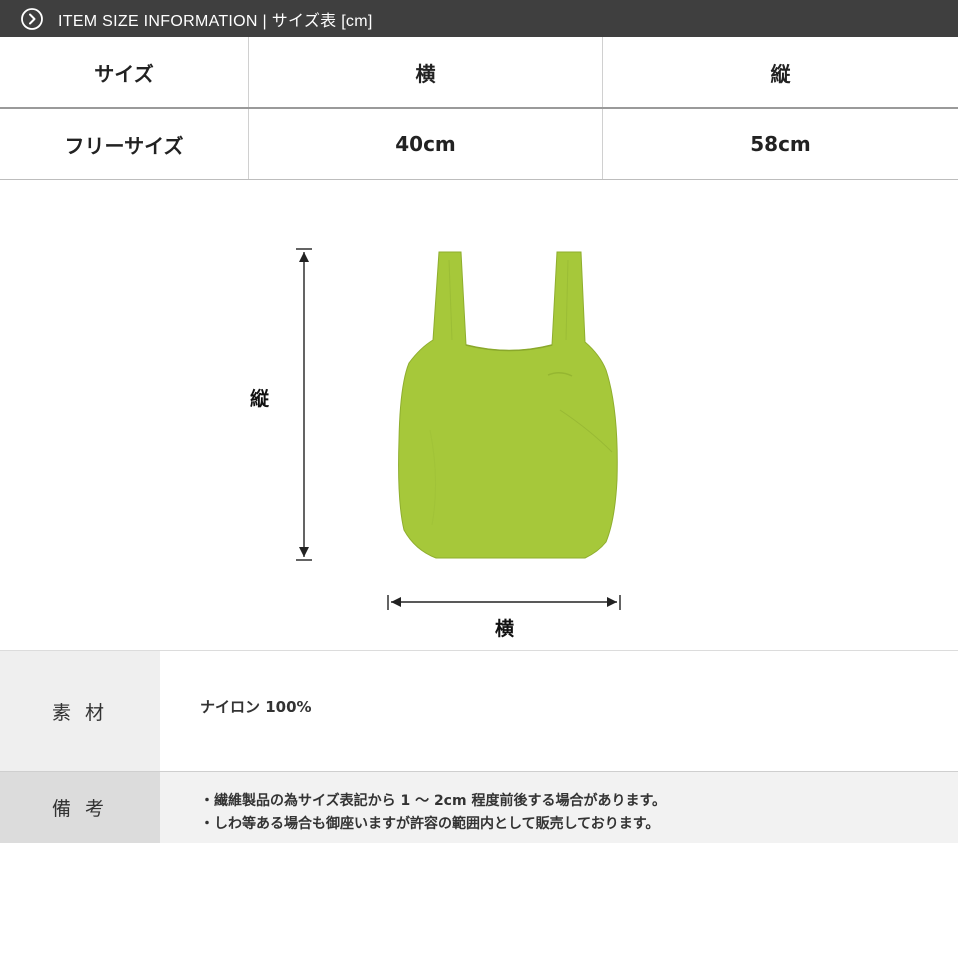 This screenshot has width=958, height=968. I want to click on notes-label: 備 考, so click(80, 807).